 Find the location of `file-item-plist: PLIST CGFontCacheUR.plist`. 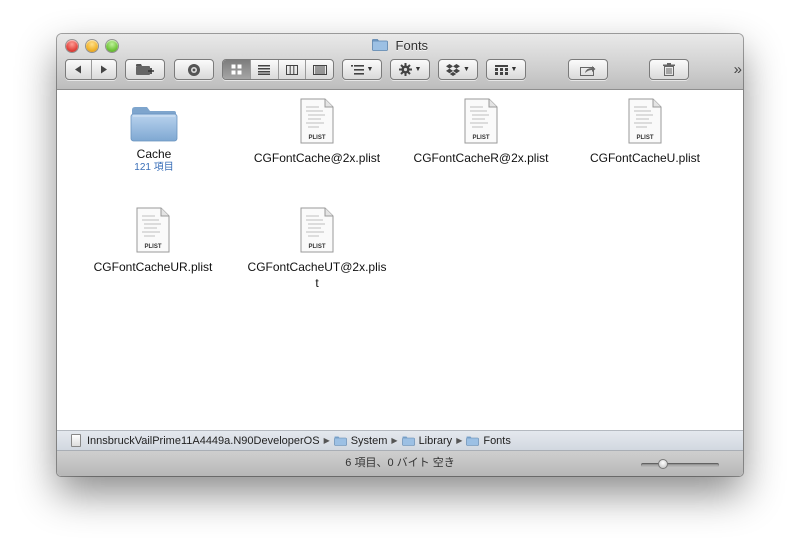

file-item-plist: PLIST CGFontCacheUR.plist is located at coordinates (153, 241).